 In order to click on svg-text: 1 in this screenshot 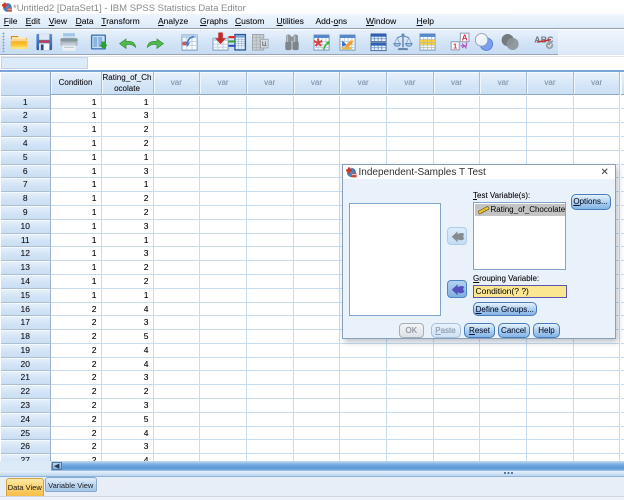, I will do `click(455, 45)`.